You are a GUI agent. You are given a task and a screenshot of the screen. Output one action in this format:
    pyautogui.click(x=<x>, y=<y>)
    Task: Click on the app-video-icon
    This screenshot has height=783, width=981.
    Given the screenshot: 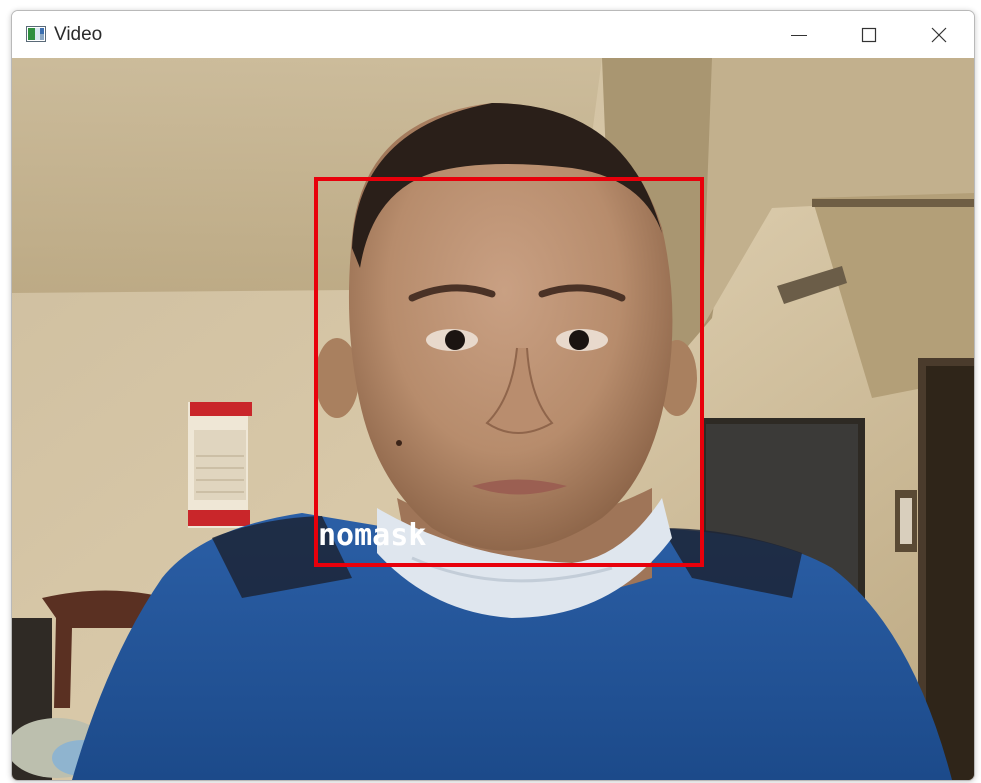 What is the action you would take?
    pyautogui.click(x=36, y=34)
    